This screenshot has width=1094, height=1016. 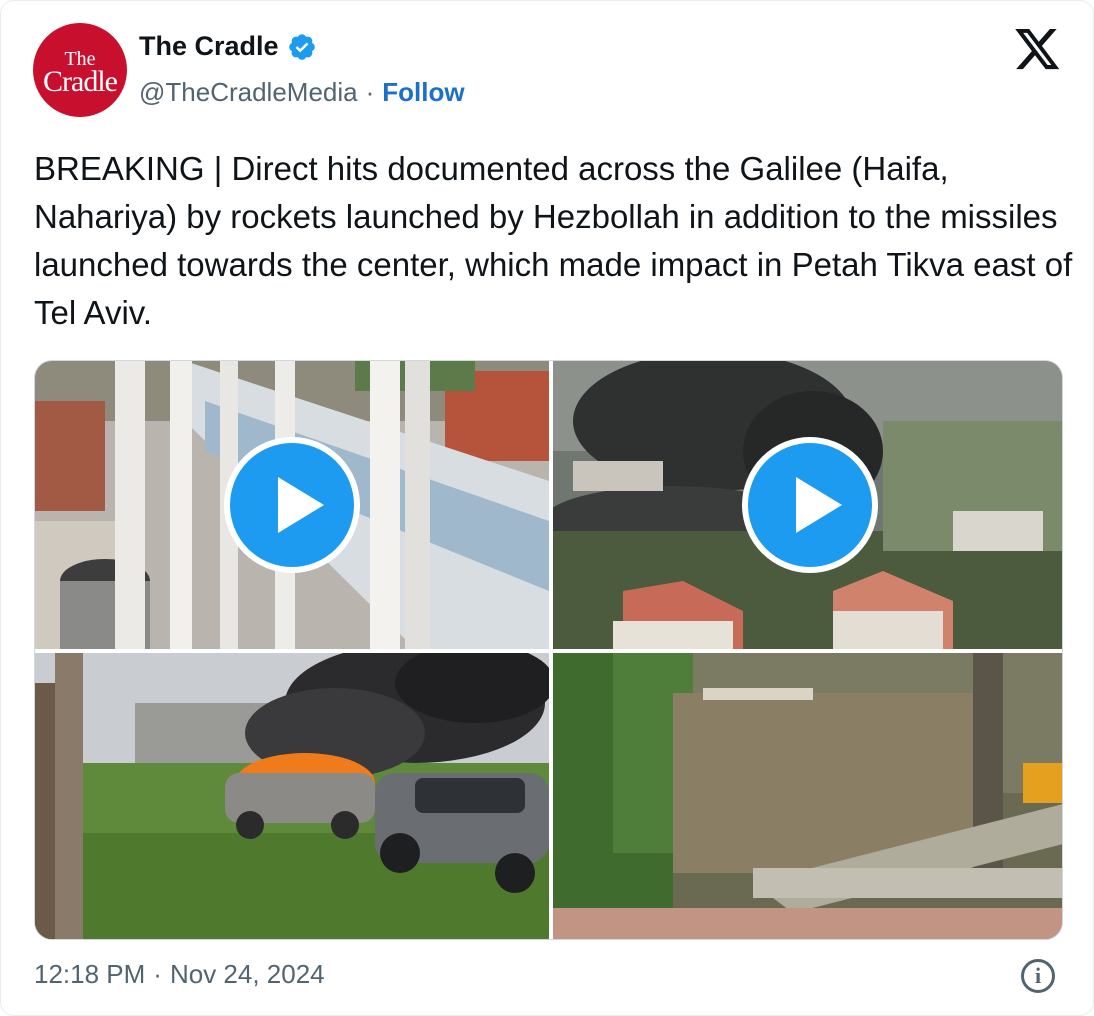 I want to click on media-item-burning-car-image, so click(x=292, y=796).